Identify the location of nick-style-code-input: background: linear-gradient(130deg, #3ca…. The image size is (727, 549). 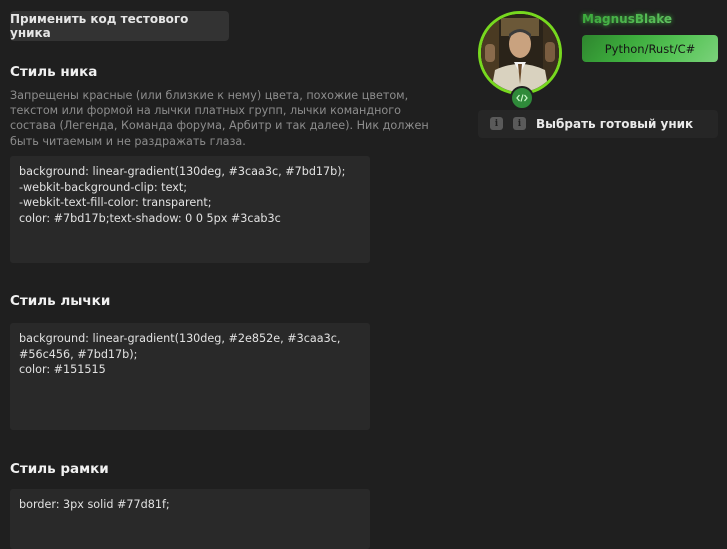
(190, 209).